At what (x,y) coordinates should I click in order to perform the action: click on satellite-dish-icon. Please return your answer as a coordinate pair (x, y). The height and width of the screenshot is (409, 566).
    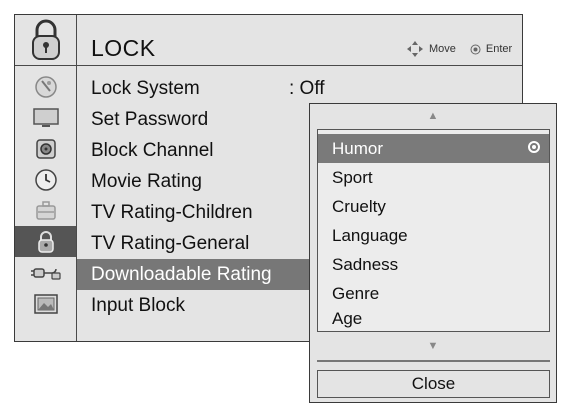
    Looking at the image, I should click on (45, 86).